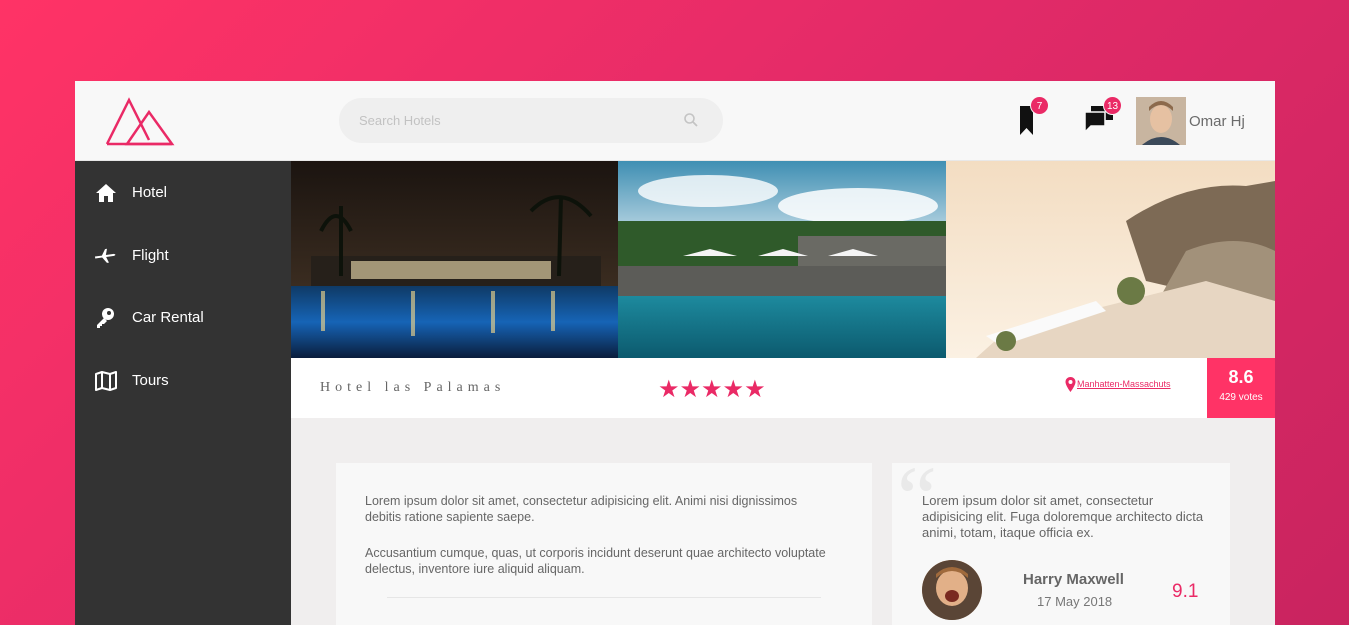 This screenshot has width=1349, height=625. I want to click on sea-terrace-image, so click(1110, 259).